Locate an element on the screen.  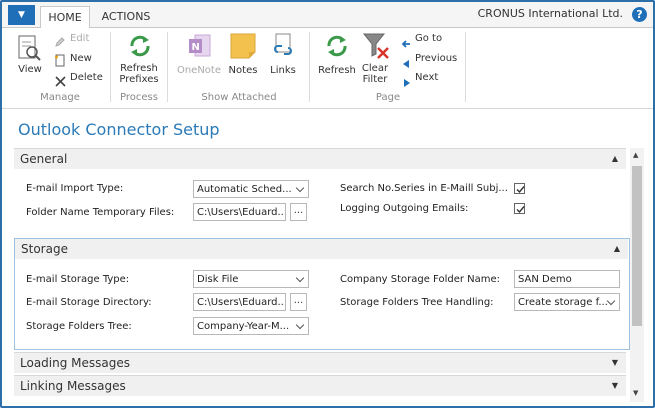
clear-filter-label-2: Filter is located at coordinates (375, 79).